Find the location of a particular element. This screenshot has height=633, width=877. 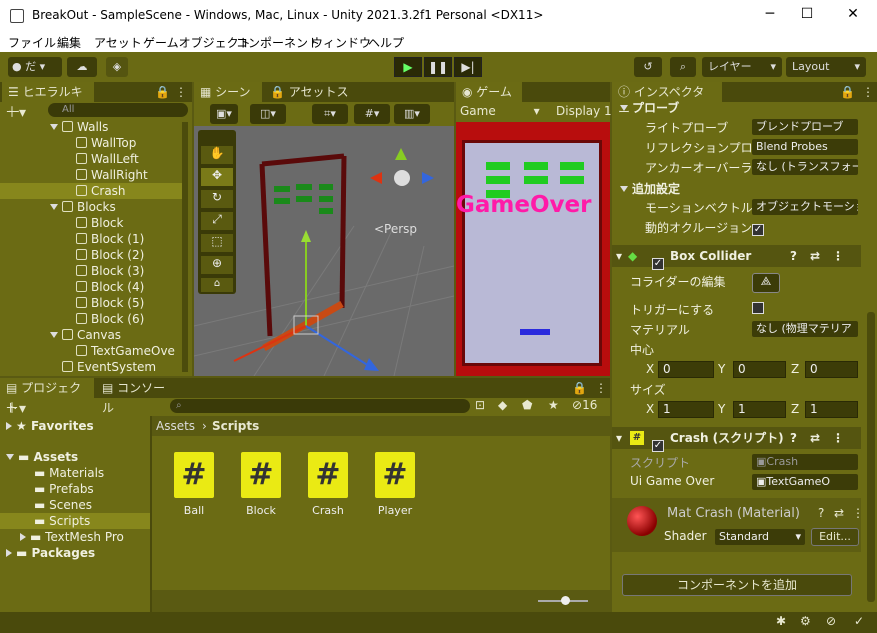

menu-gameobject: ゲームオブジェクト is located at coordinates (197, 42).